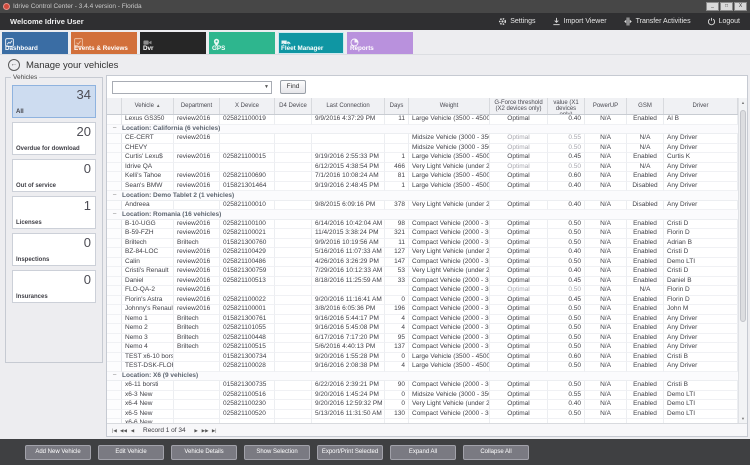 The image size is (750, 465). Describe the element at coordinates (423, 452) in the screenshot. I see `expand-all-button: Expand All` at that location.